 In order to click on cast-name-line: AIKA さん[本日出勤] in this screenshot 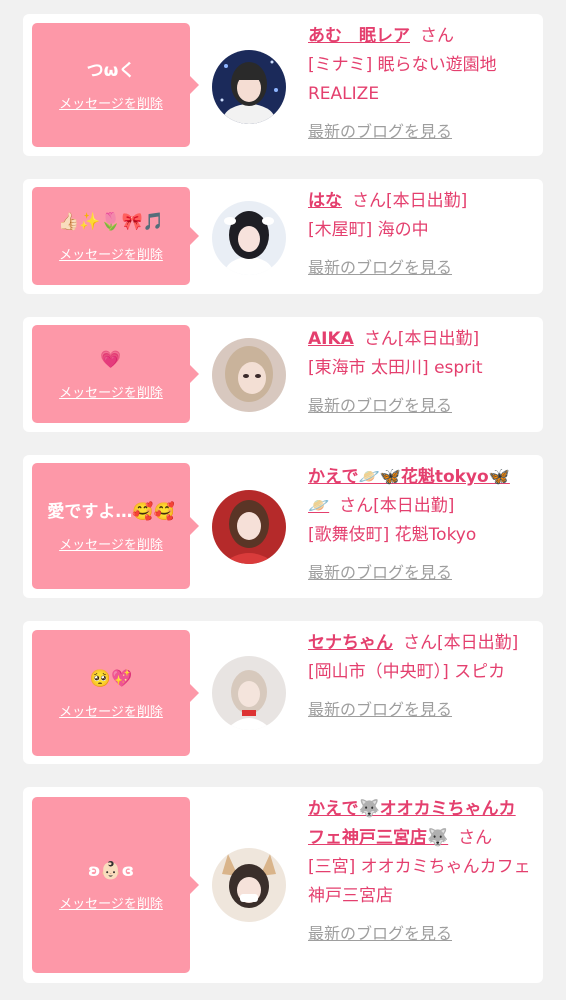, I will do `click(419, 339)`.